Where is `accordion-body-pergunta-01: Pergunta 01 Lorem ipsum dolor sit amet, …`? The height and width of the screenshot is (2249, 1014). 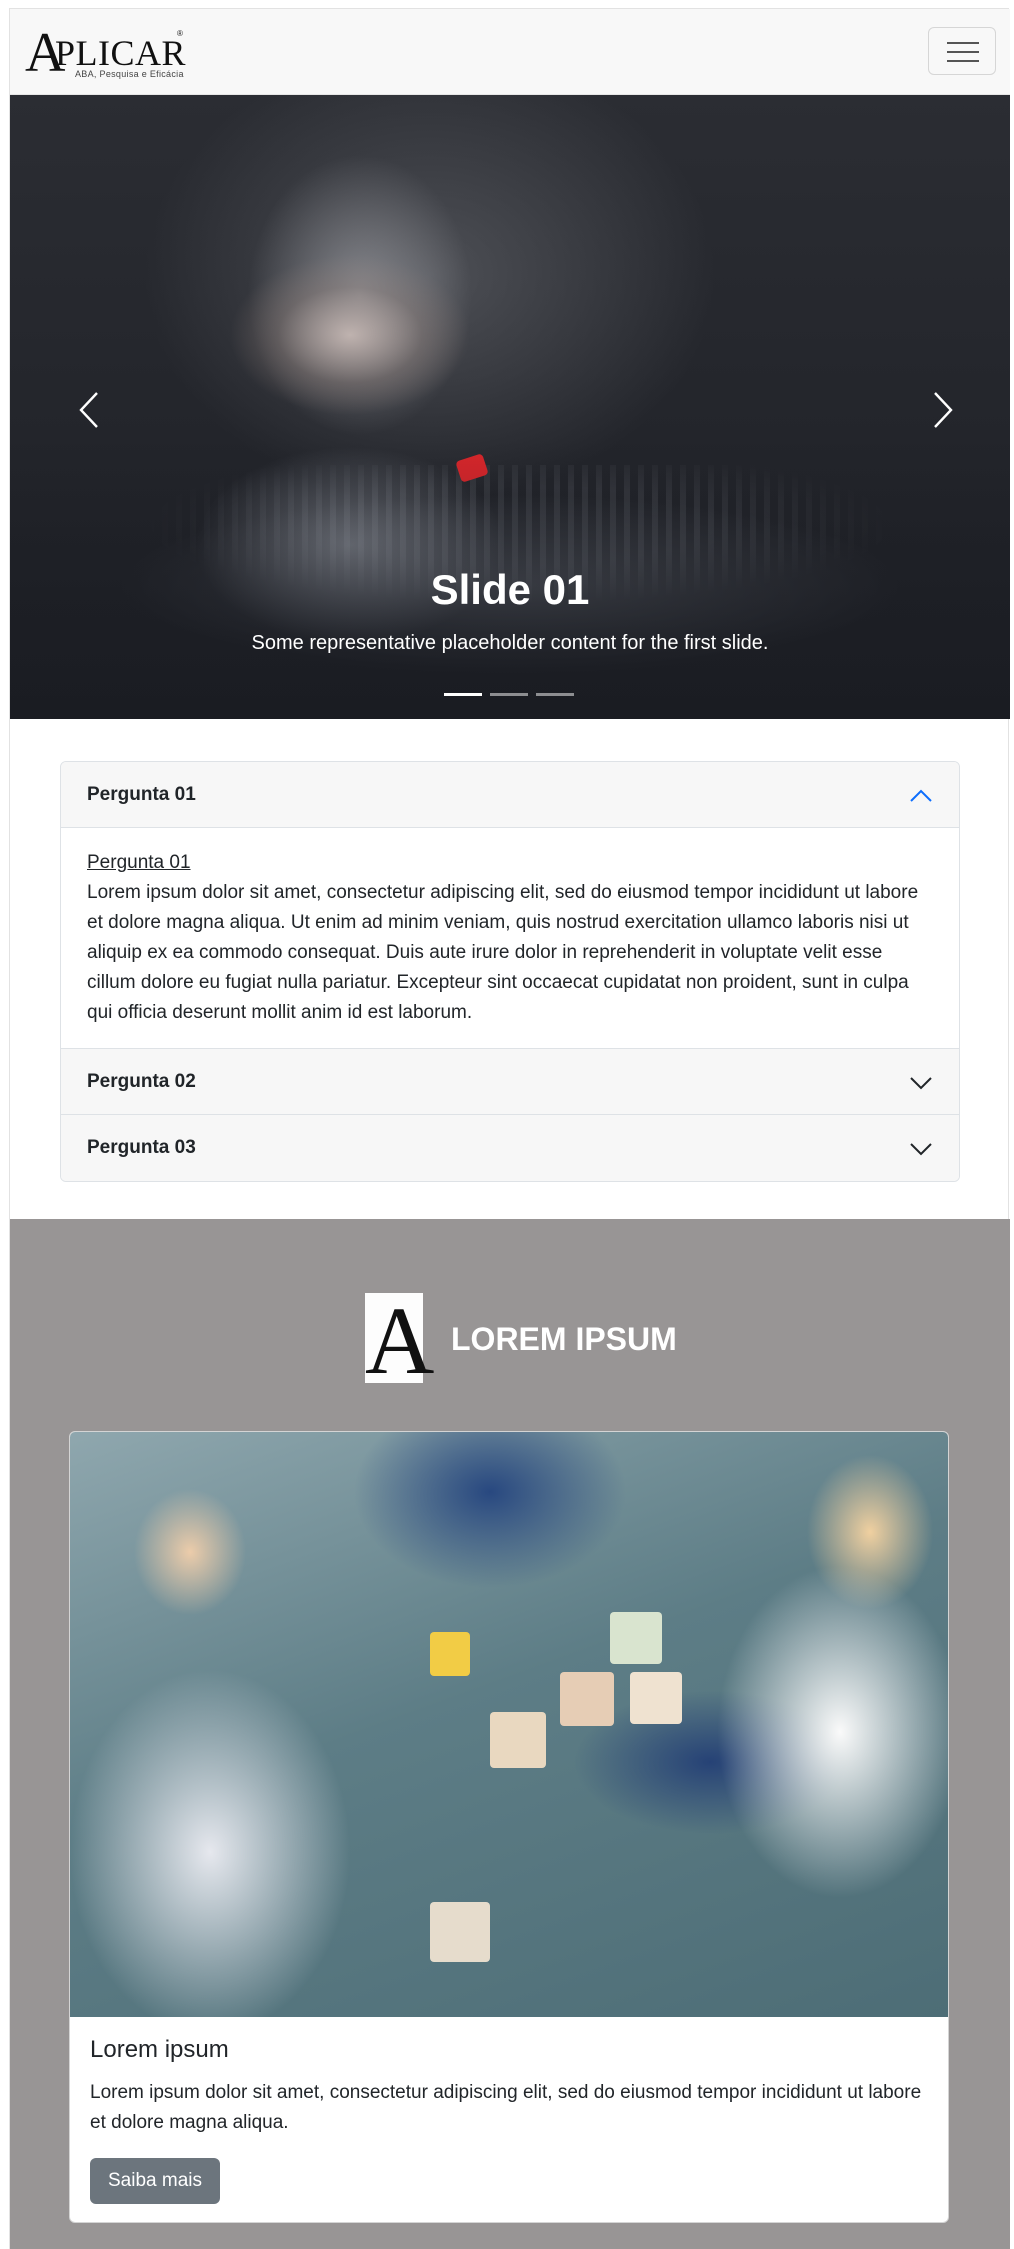 accordion-body-pergunta-01: Pergunta 01 Lorem ipsum dolor sit amet, … is located at coordinates (510, 938).